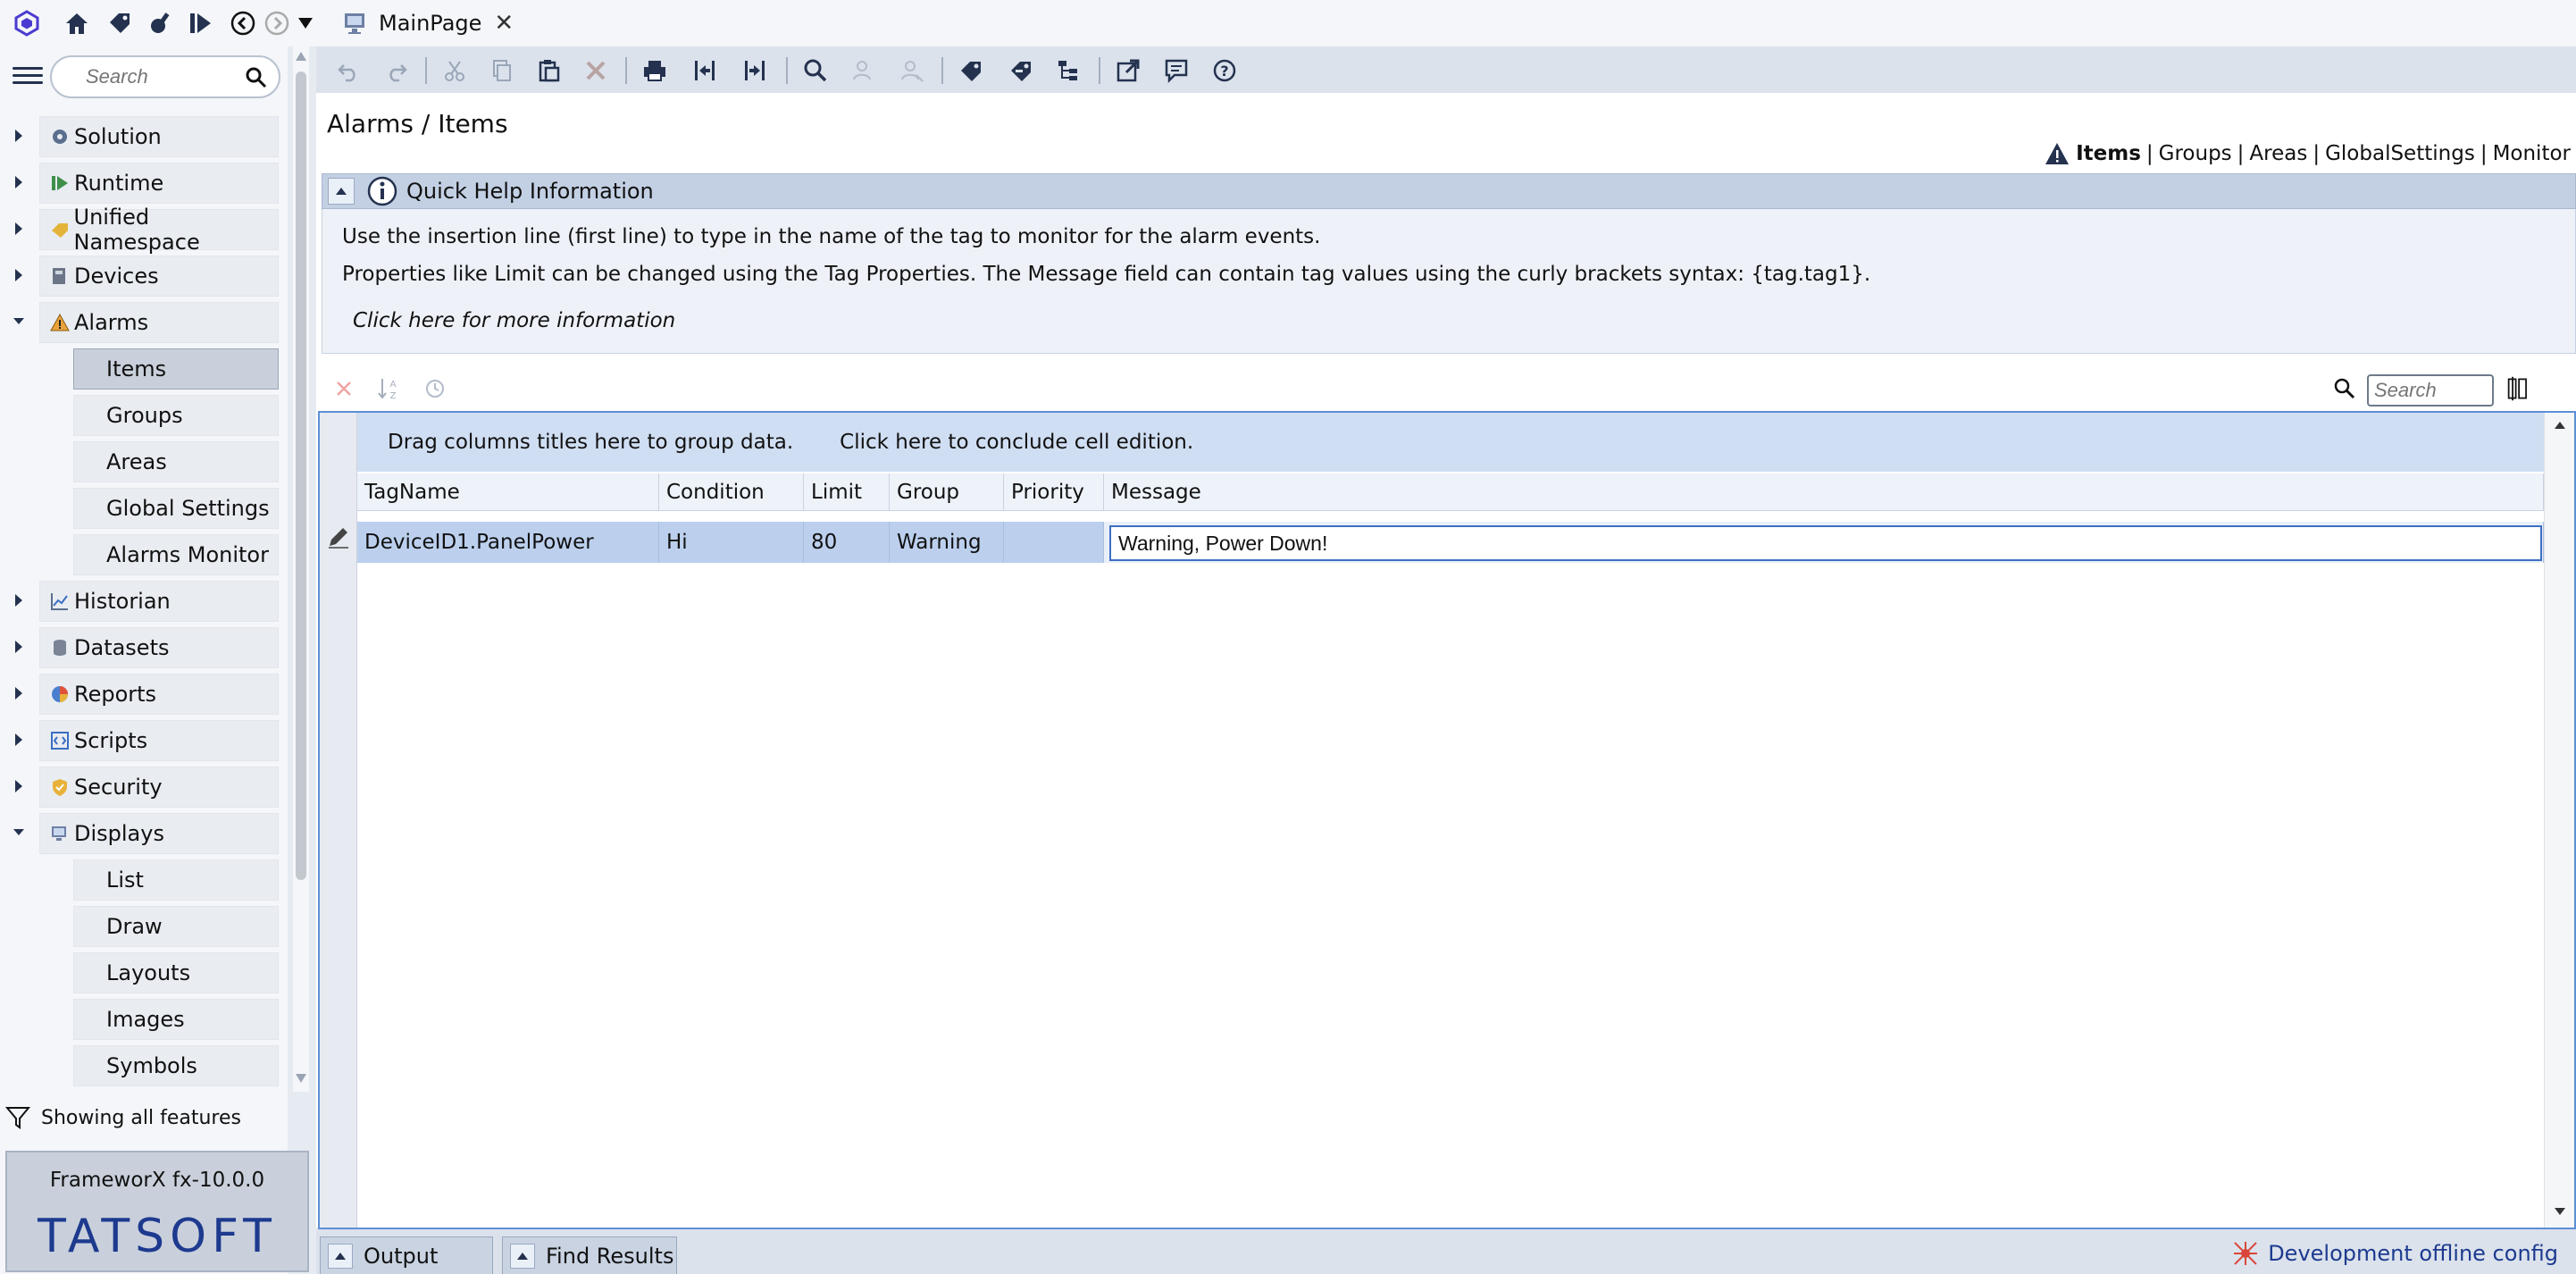 Image resolution: width=2576 pixels, height=1274 pixels. I want to click on sidebar-item-security: Security, so click(159, 787).